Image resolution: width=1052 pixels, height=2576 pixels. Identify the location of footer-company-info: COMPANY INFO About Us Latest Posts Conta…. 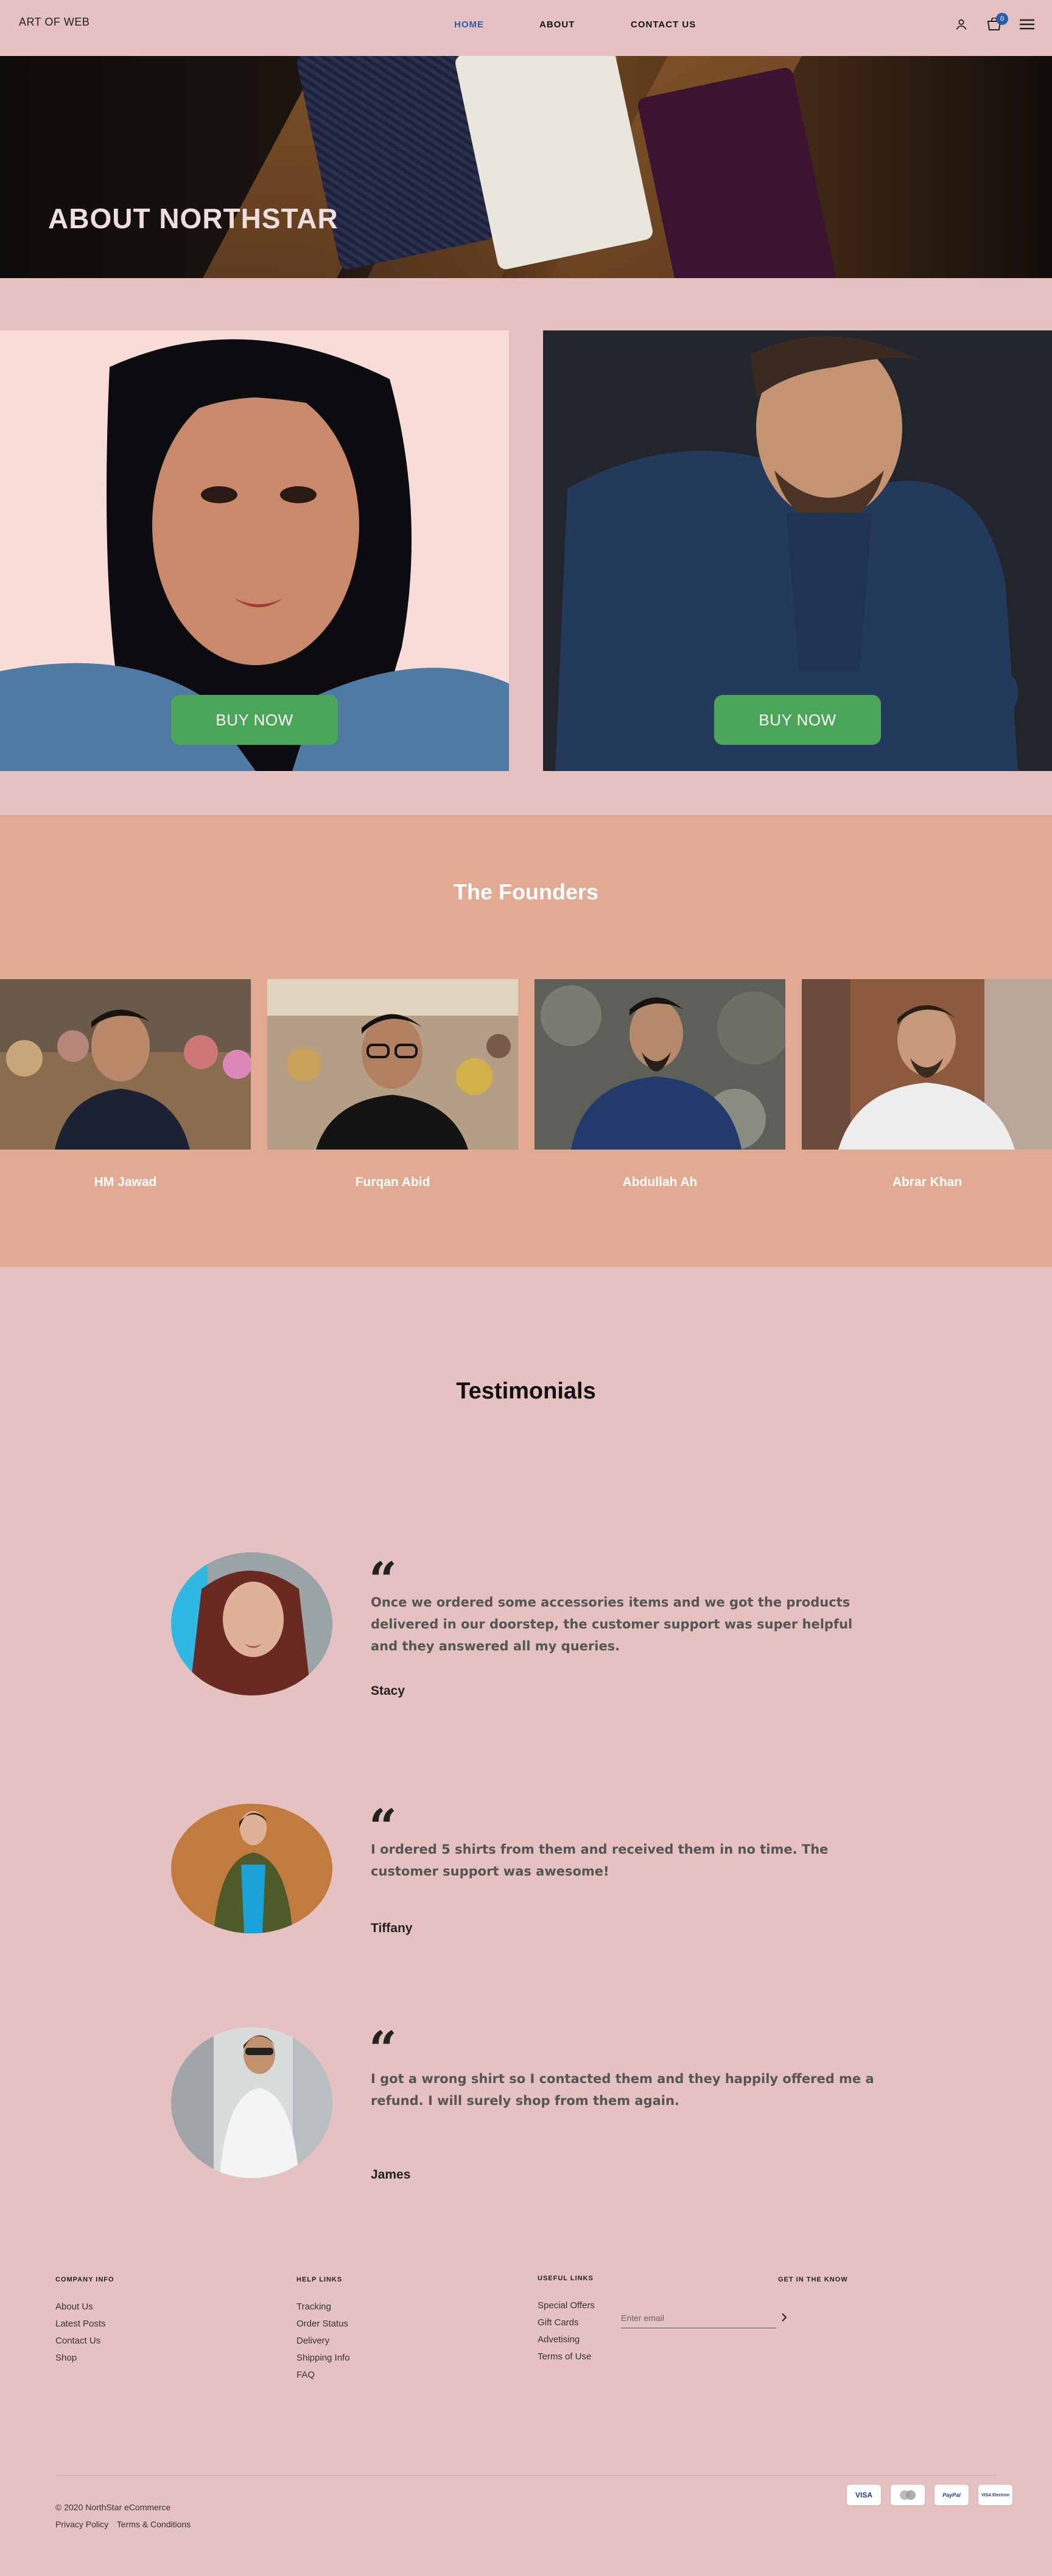
(84, 2323).